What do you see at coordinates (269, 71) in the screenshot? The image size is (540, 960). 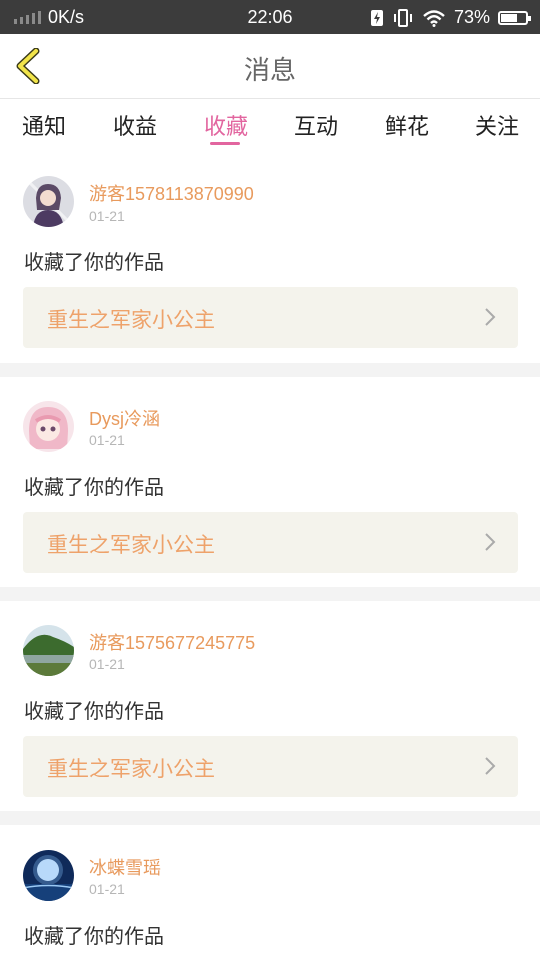 I see `page-title: 消息` at bounding box center [269, 71].